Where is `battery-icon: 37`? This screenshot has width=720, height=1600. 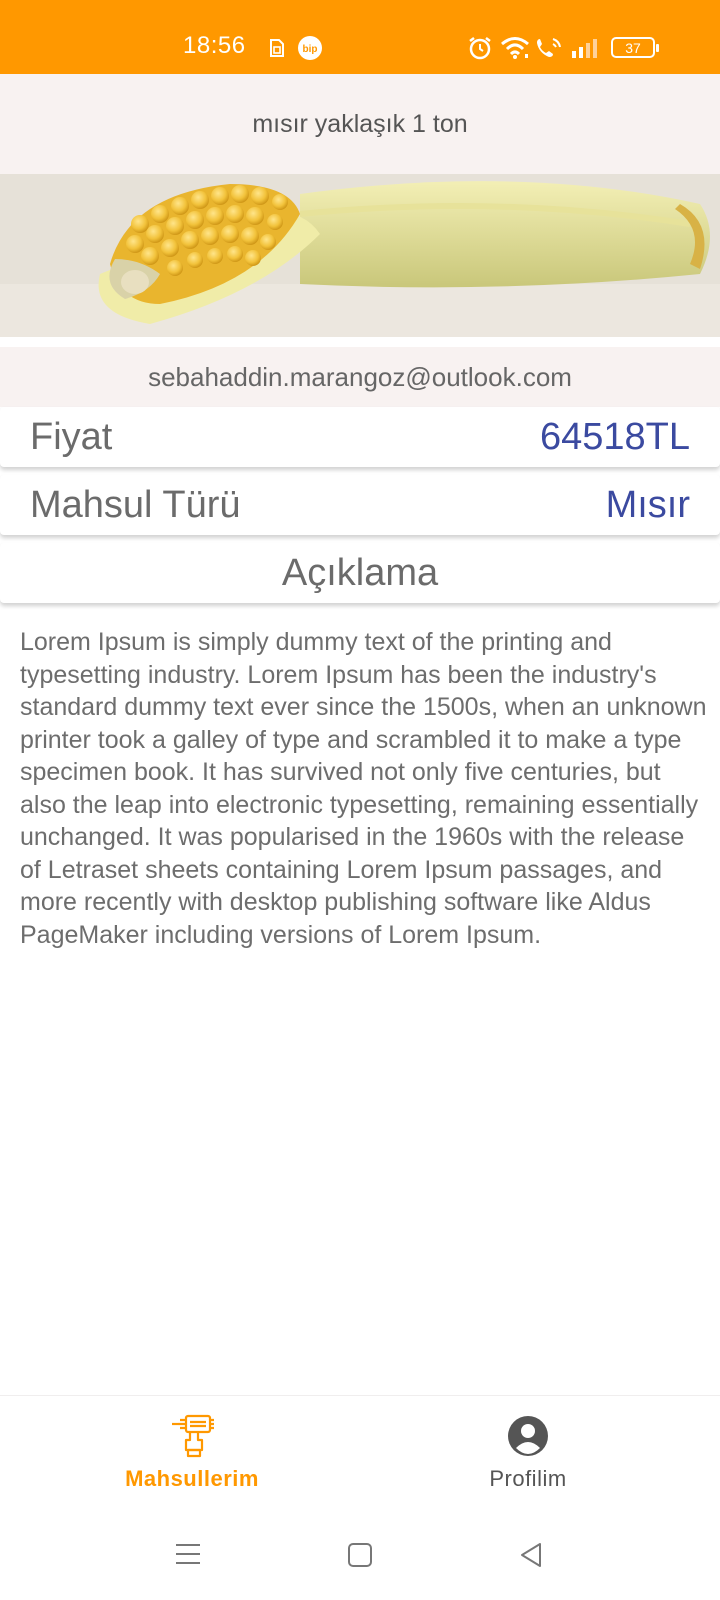
battery-icon: 37 is located at coordinates (635, 47).